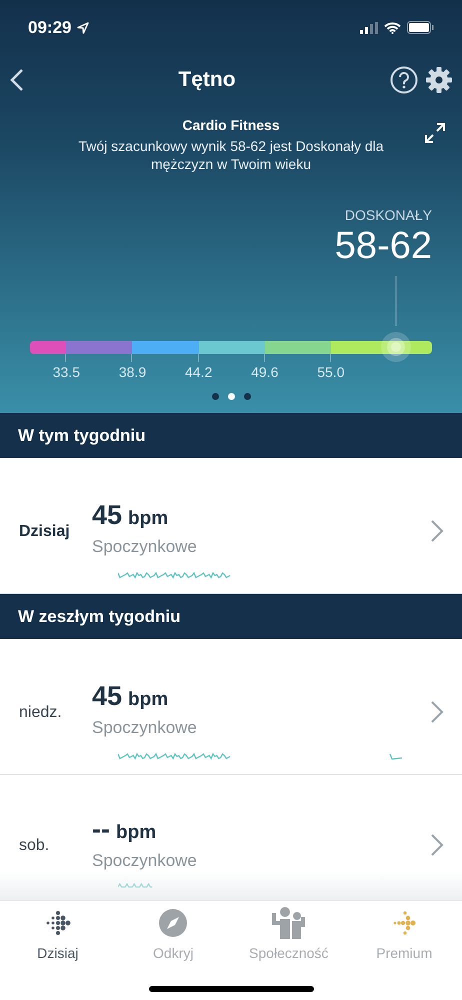 Image resolution: width=462 pixels, height=1000 pixels. Describe the element at coordinates (331, 372) in the screenshot. I see `tick-label: 55.0` at that location.